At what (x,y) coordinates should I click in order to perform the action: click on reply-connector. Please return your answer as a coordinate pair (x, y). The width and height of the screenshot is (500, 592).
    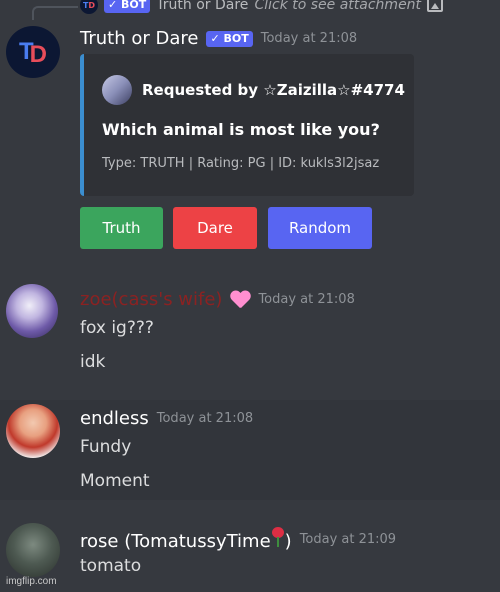
    Looking at the image, I should click on (55, 13).